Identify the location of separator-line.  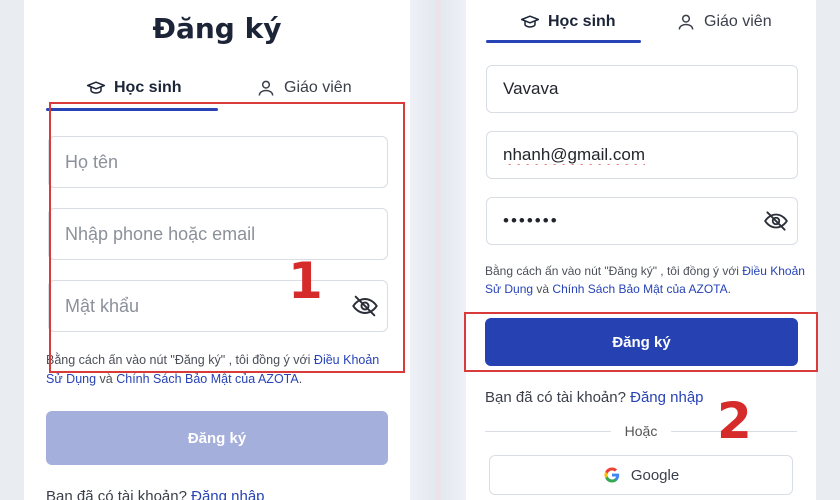
(548, 431).